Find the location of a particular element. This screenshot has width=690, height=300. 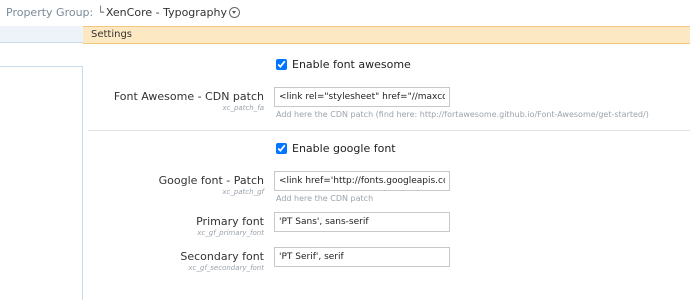

property-group-bar: Property Group: └ XenCore - Typography is located at coordinates (345, 12).